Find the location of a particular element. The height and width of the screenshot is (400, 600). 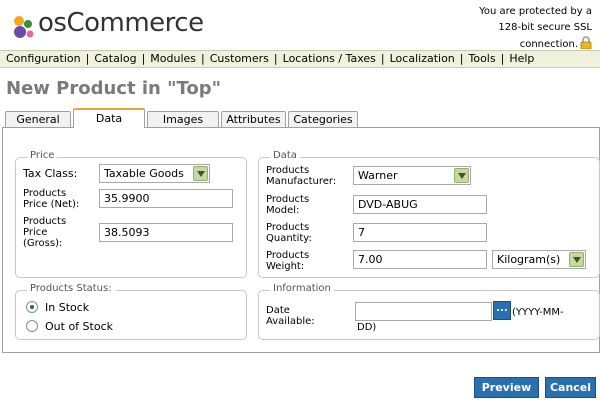

model-label-line: Products is located at coordinates (288, 199).